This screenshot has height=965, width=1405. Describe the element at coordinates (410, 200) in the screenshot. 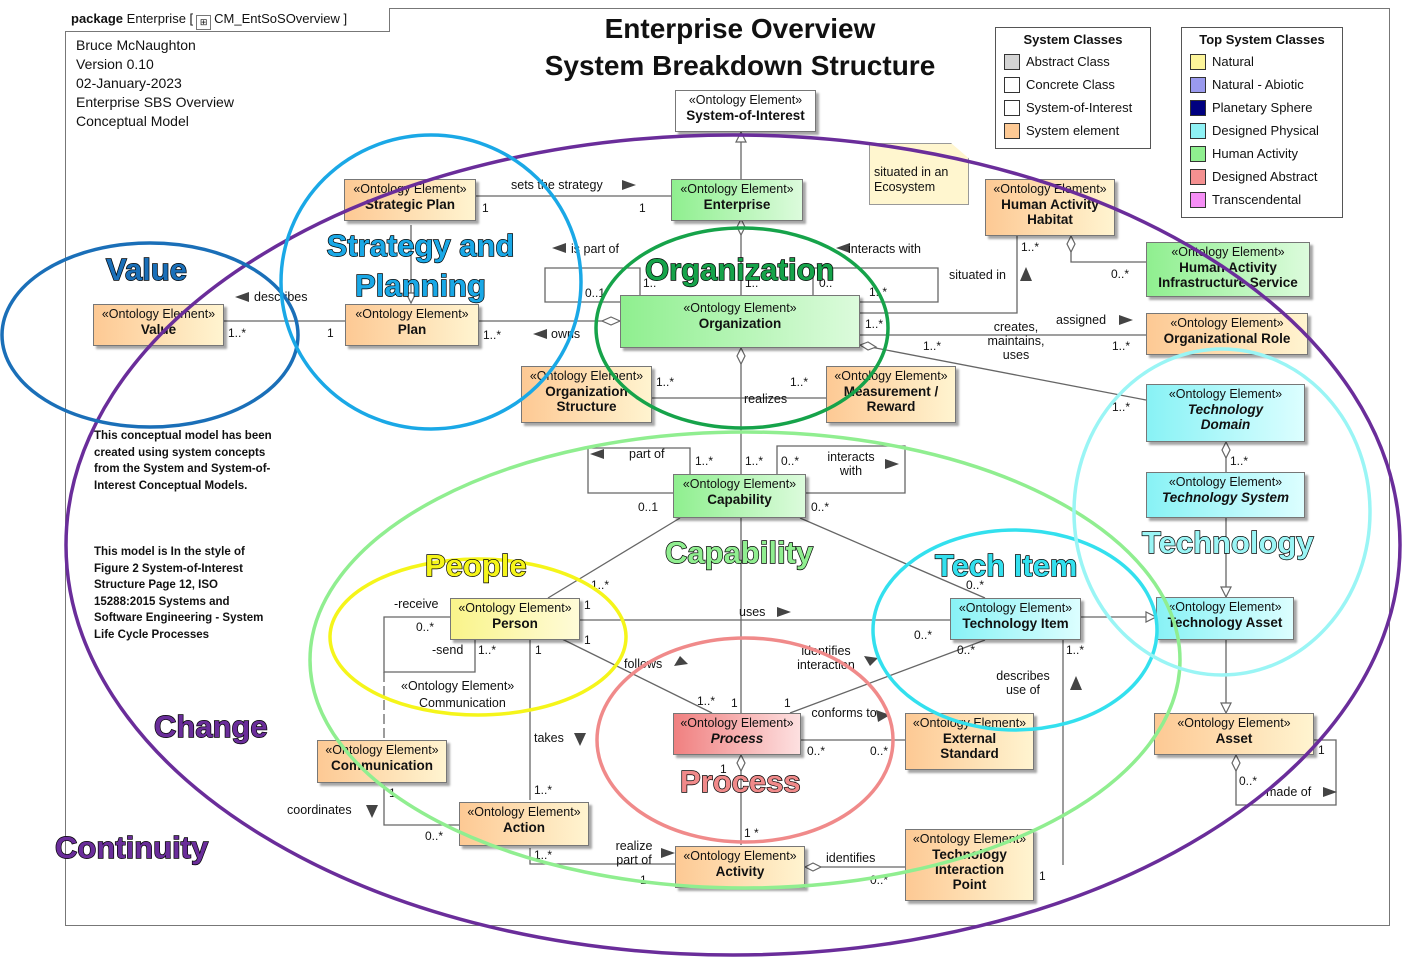

I see `element-strategic-plan: «Ontology Element» Strategic Plan` at that location.